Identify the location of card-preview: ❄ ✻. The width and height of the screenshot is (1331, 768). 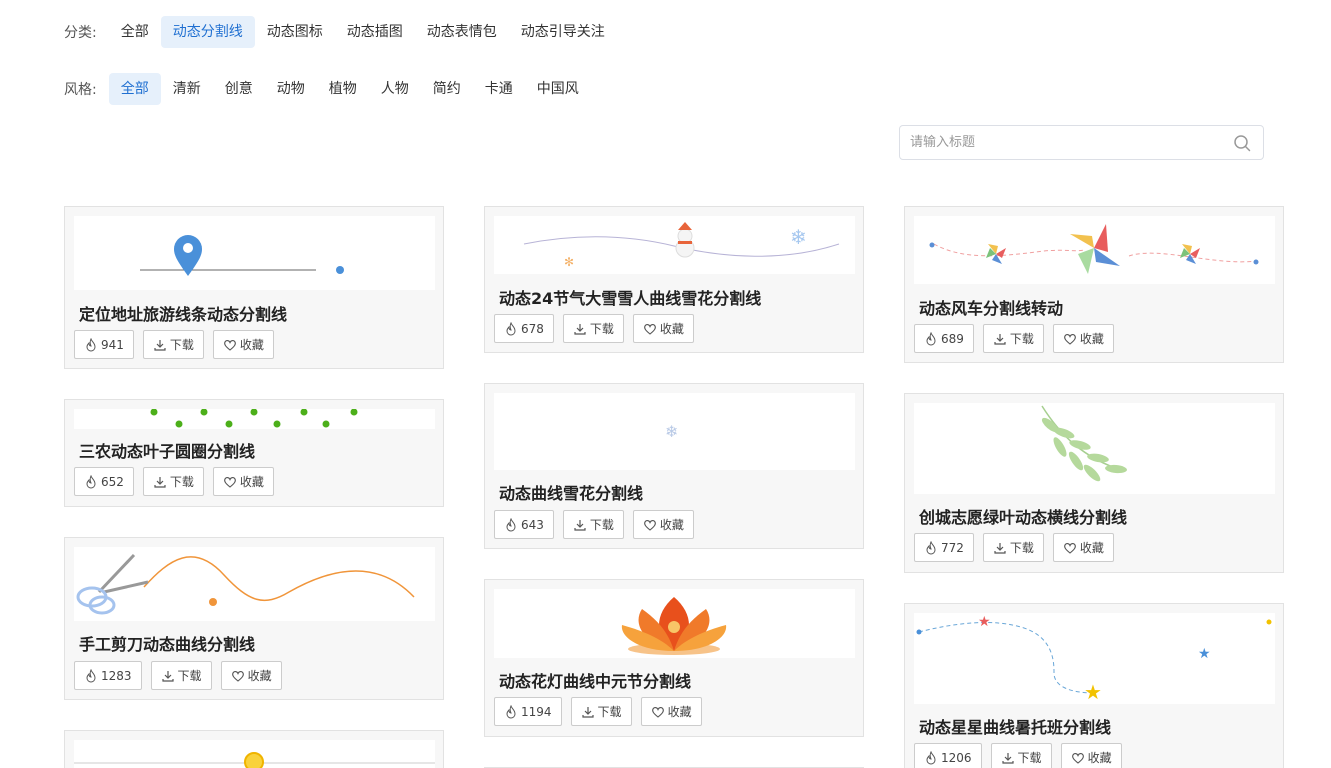
(674, 245).